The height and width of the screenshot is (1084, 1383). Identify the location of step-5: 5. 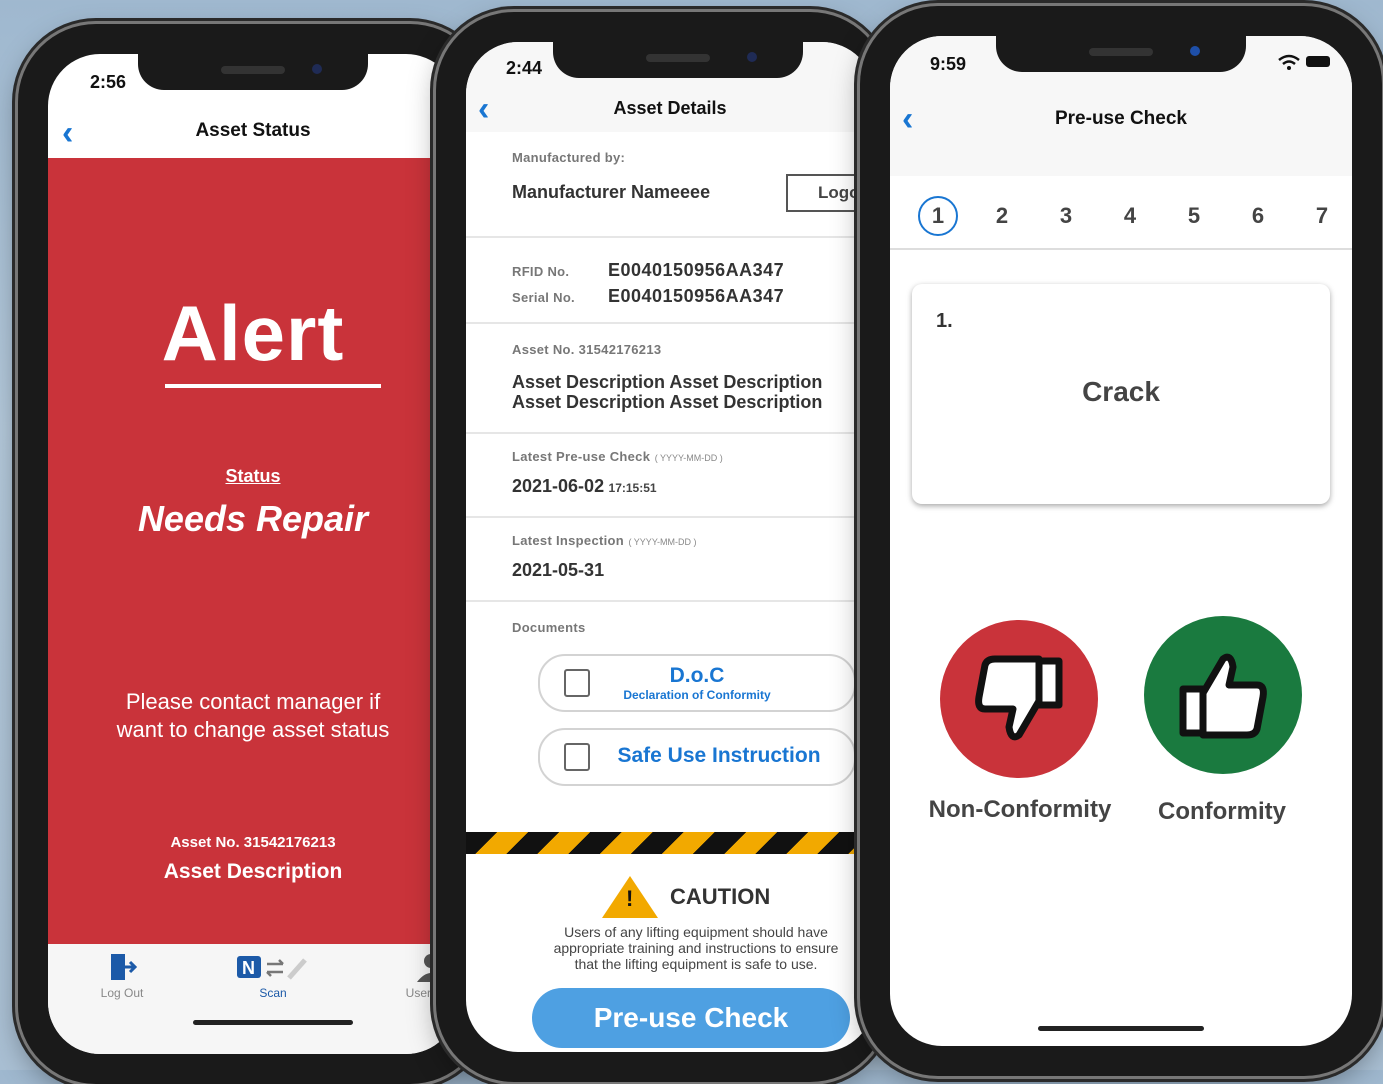
(1194, 216).